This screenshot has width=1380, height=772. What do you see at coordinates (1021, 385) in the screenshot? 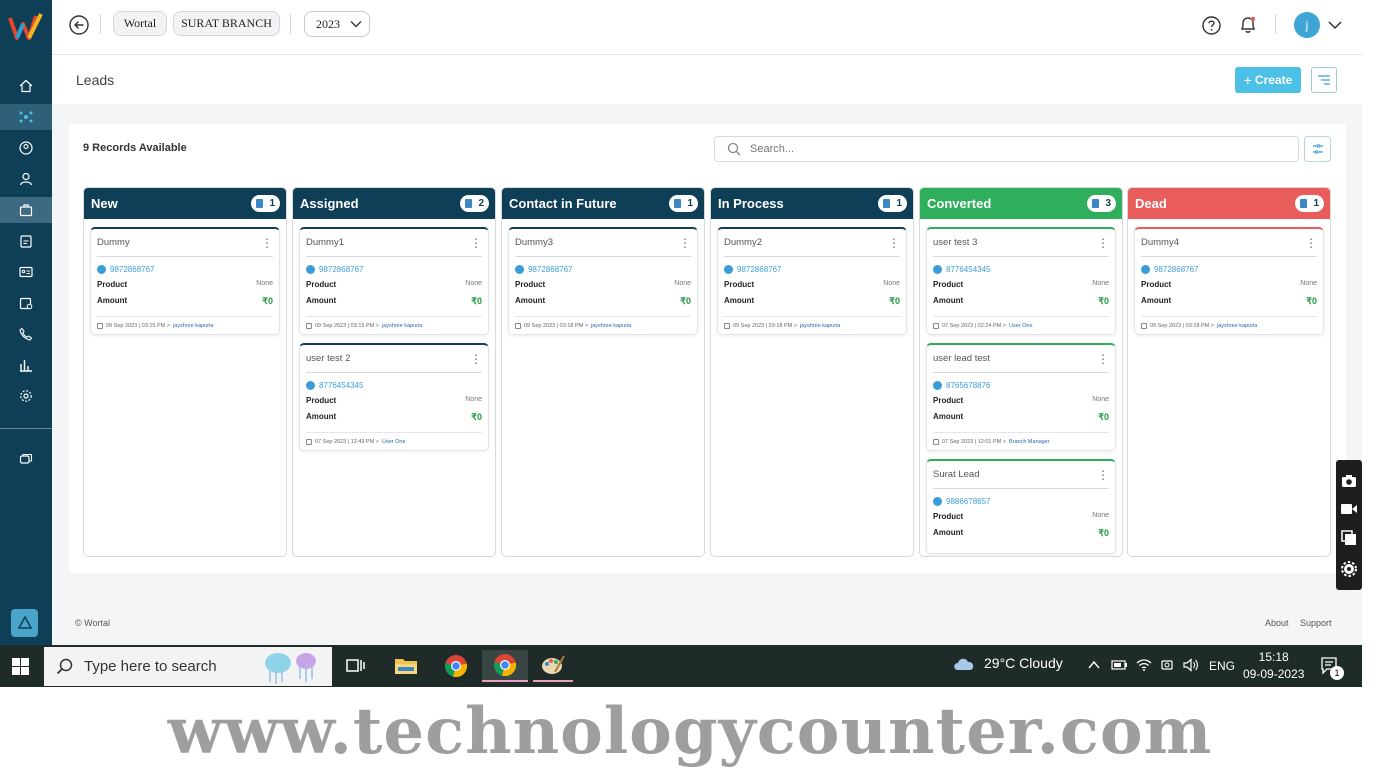
I see `lead-phone: 8765678876` at bounding box center [1021, 385].